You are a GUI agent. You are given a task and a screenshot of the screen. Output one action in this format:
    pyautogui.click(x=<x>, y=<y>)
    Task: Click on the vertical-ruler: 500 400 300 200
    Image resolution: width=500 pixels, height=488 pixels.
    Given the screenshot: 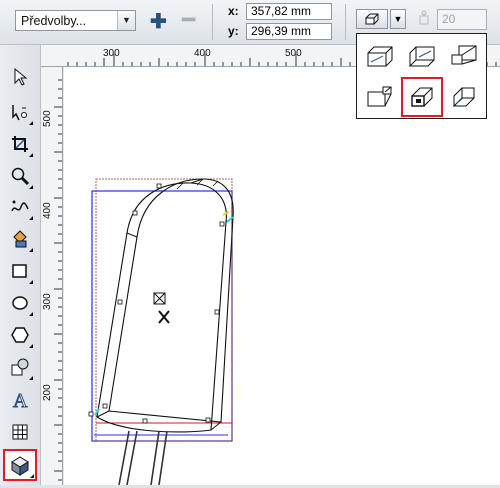 What is the action you would take?
    pyautogui.click(x=52, y=276)
    